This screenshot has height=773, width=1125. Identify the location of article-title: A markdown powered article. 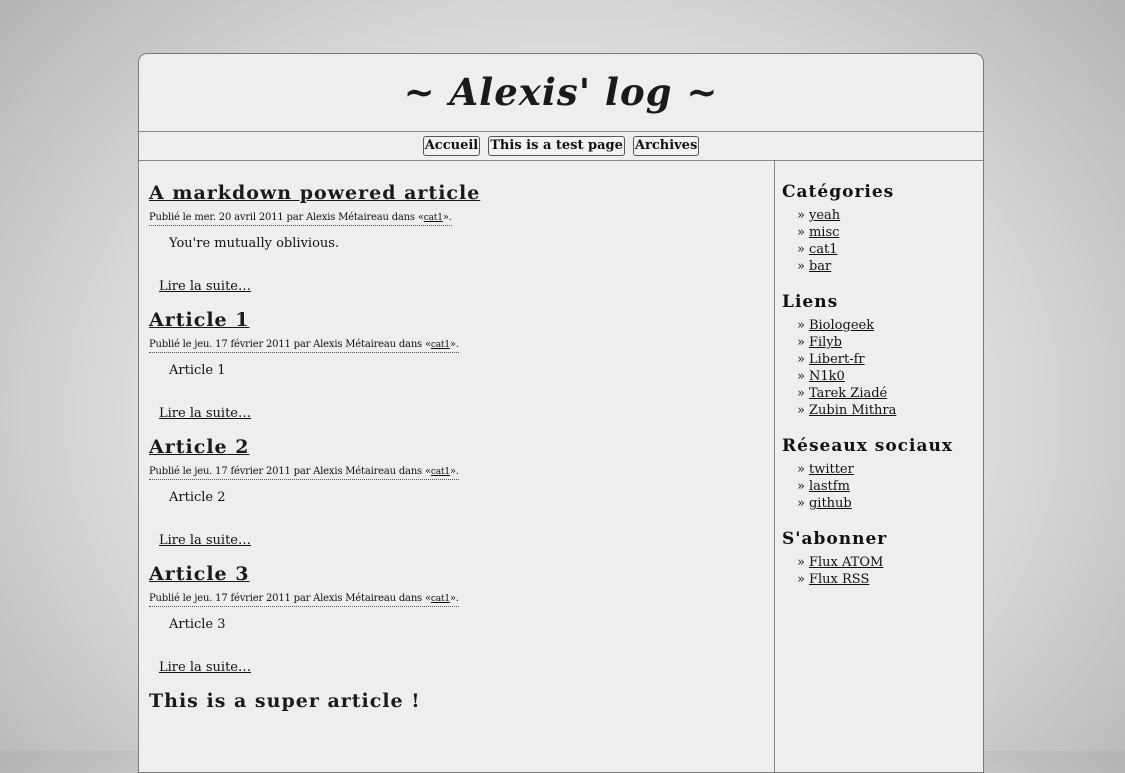
(314, 193).